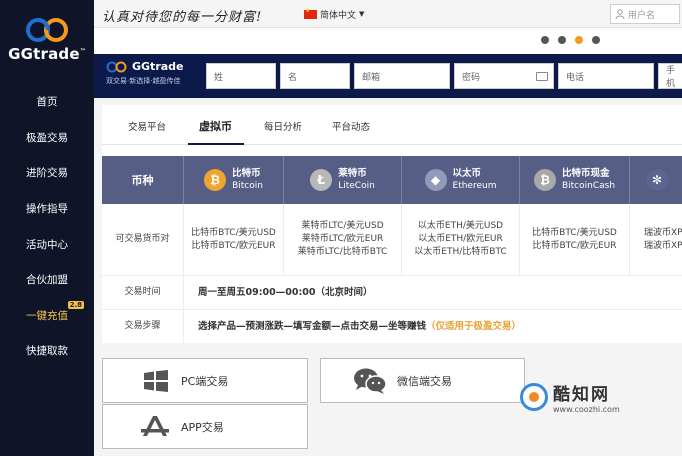  I want to click on sidebar-item-advanced-trade: 进阶交易, so click(47, 173).